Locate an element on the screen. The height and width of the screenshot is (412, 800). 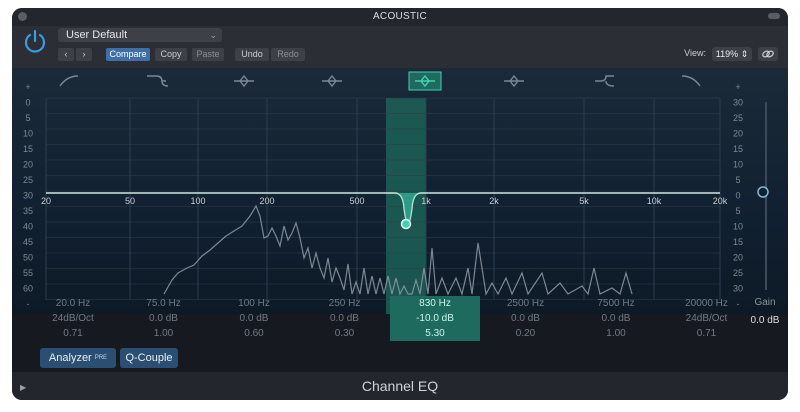
band-2-params: 75.0 Hz 0.0 dB 1.00 is located at coordinates (164, 318).